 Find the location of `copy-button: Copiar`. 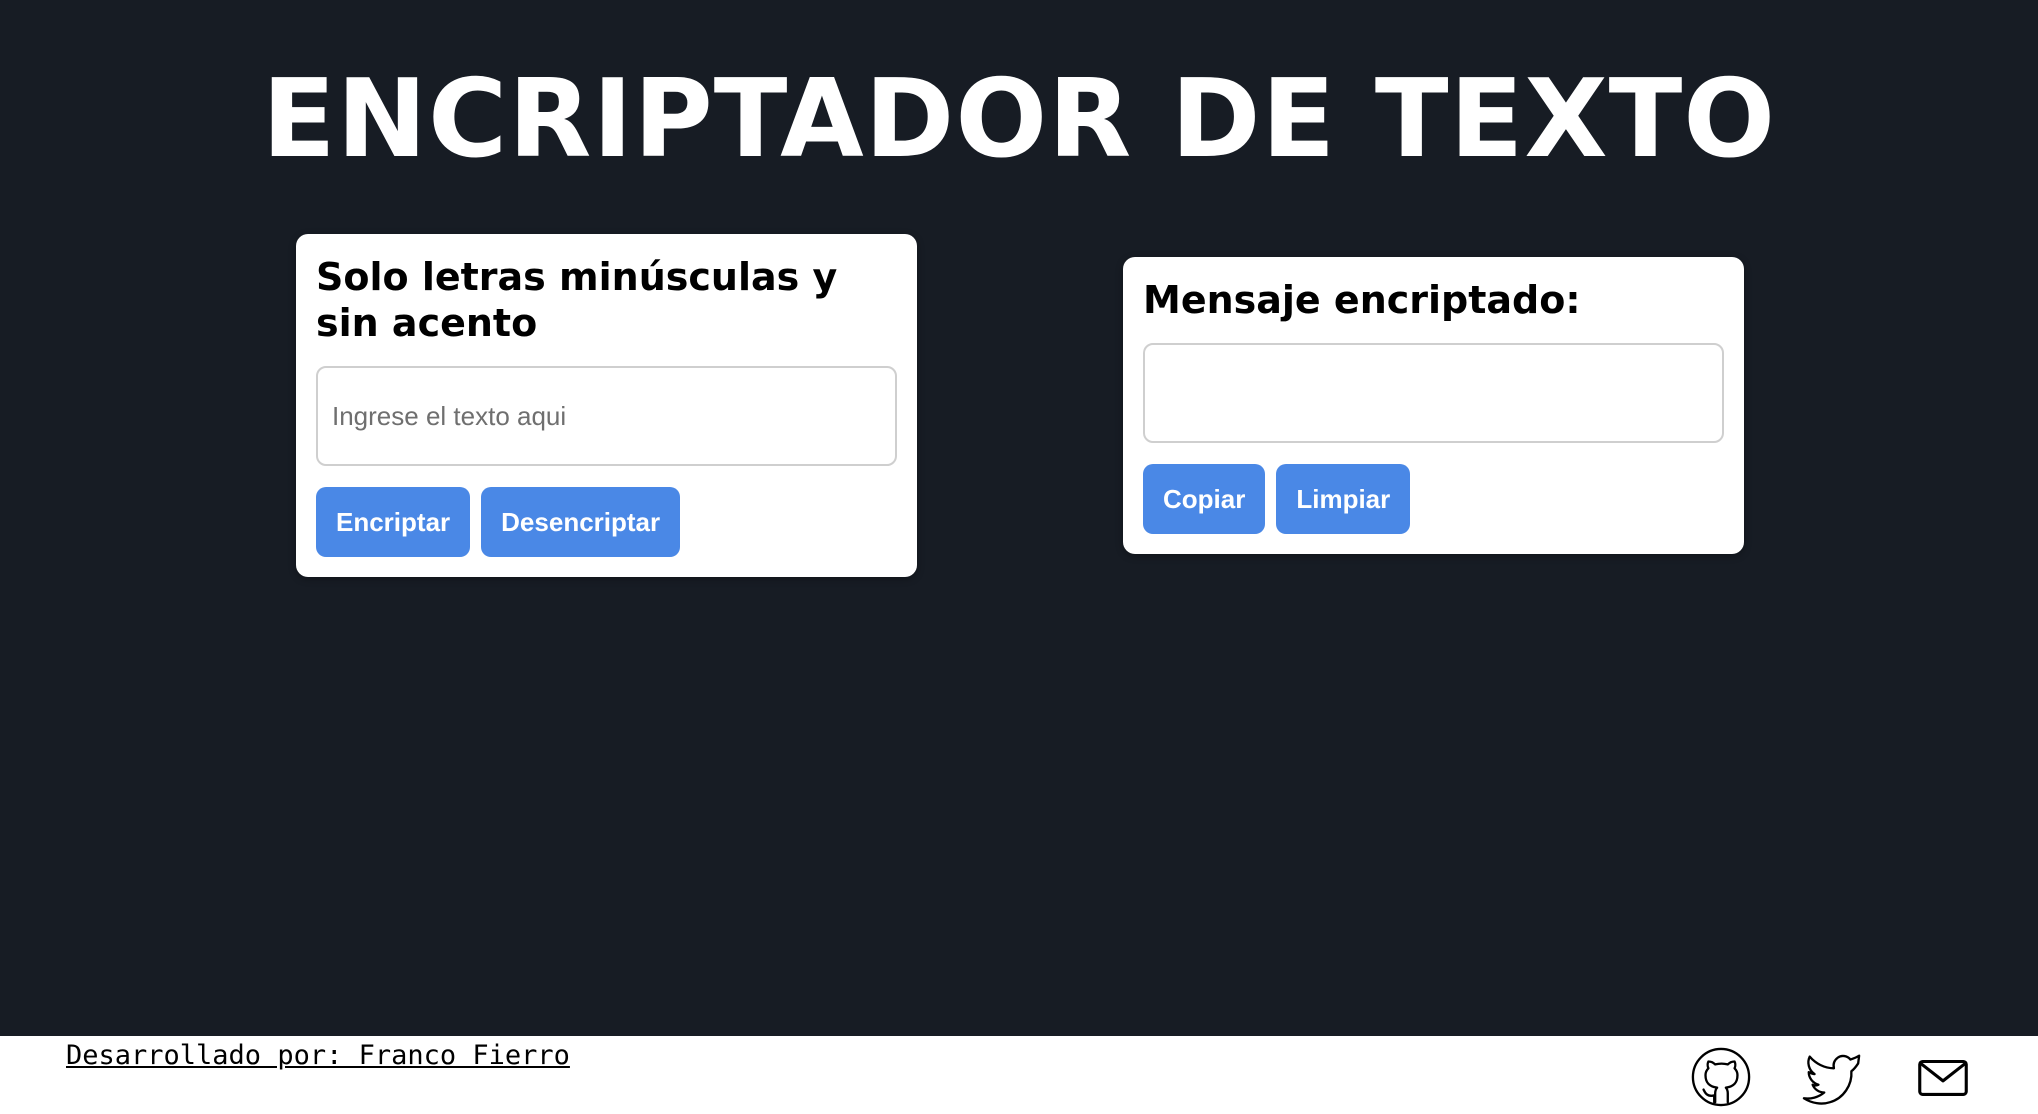

copy-button: Copiar is located at coordinates (1204, 499).